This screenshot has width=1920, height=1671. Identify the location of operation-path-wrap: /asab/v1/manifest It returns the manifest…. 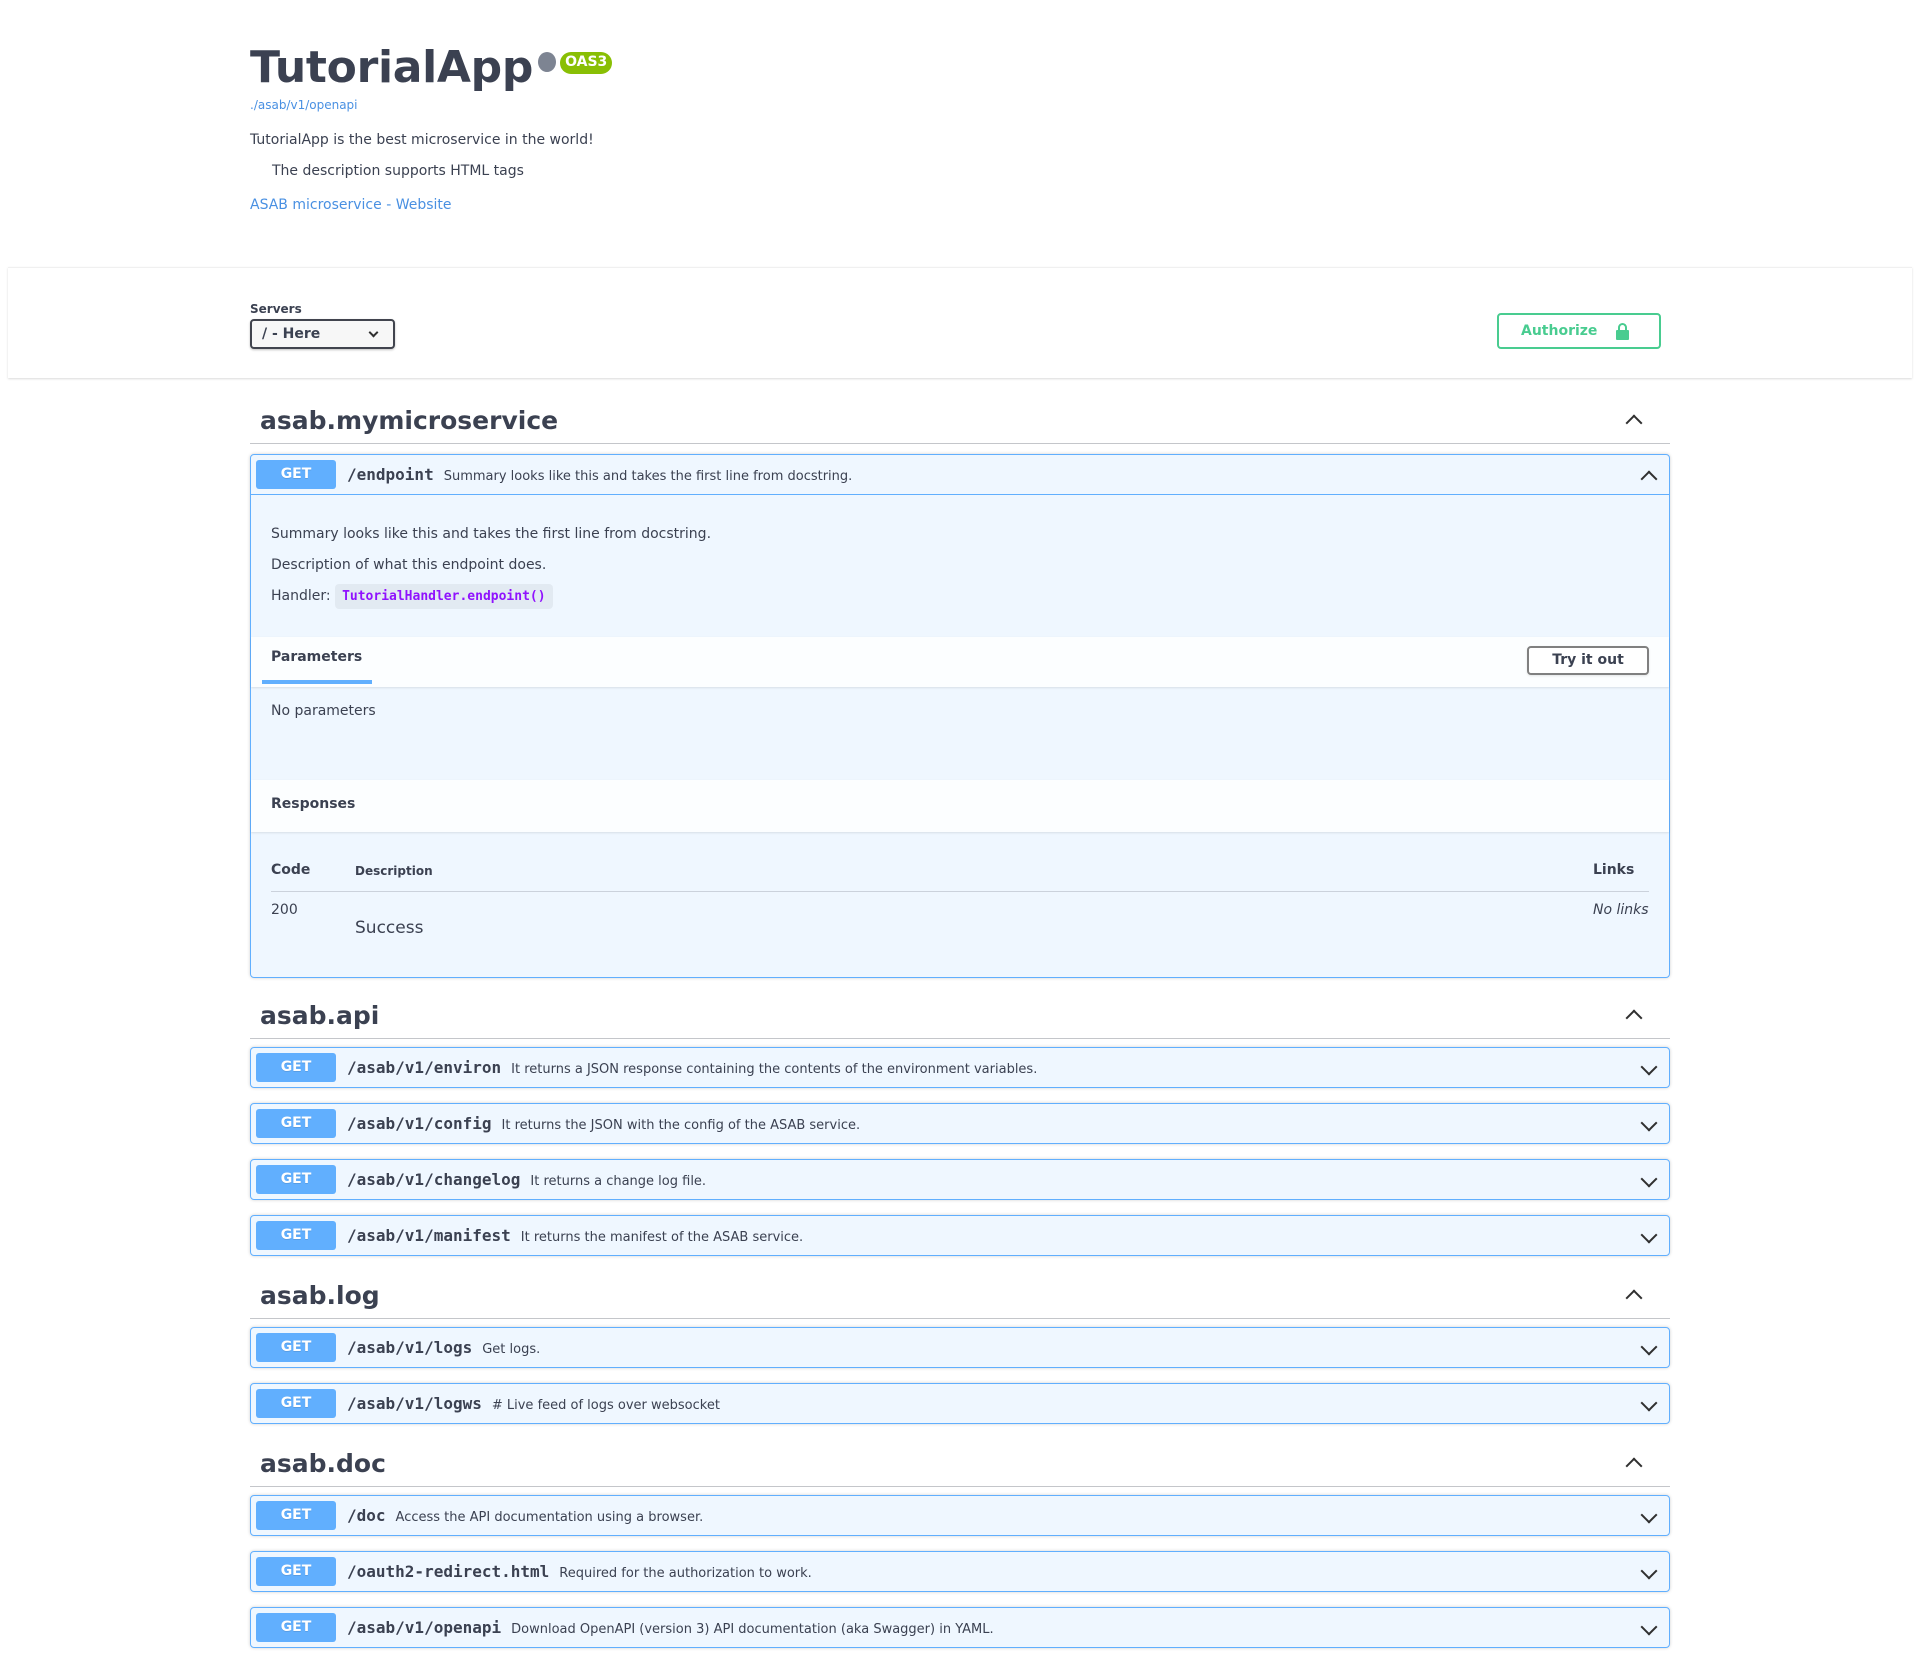
(575, 1235).